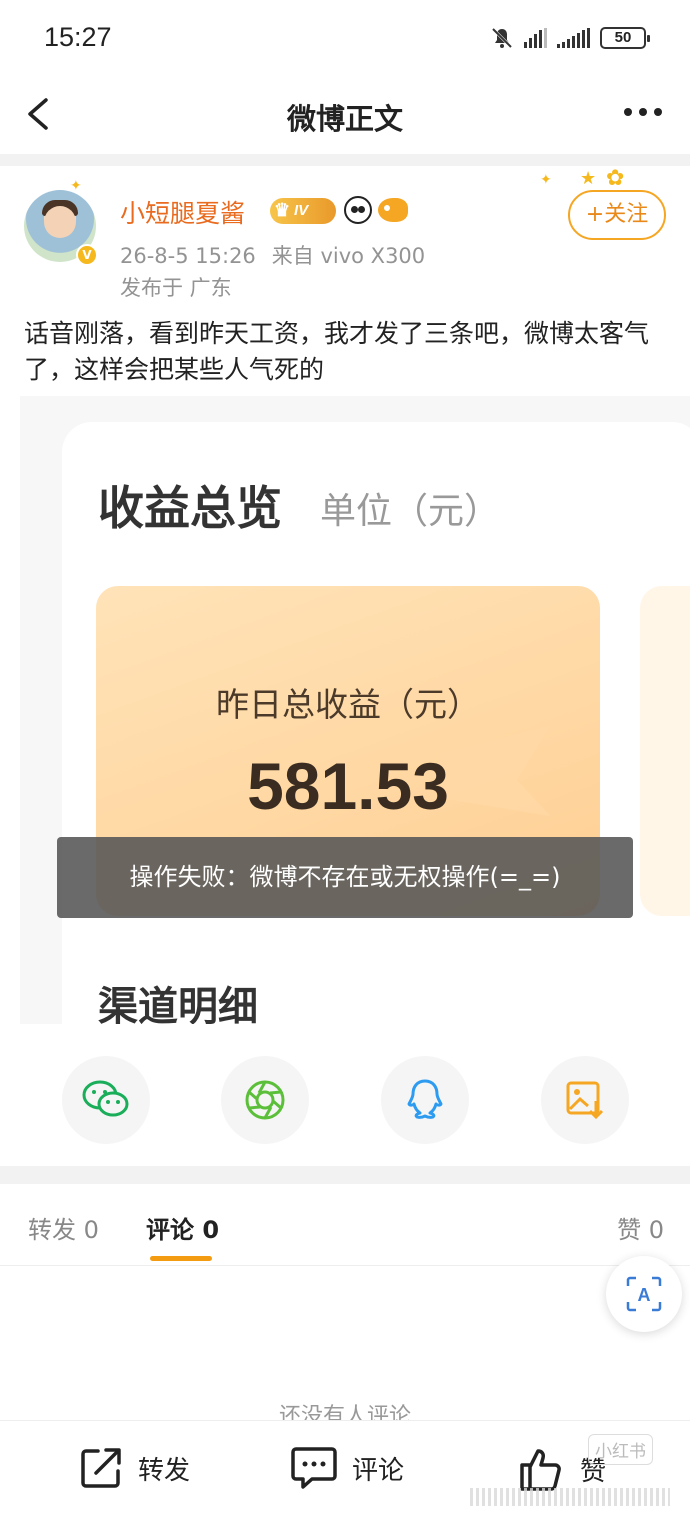 The image size is (690, 1518). Describe the element at coordinates (358, 210) in the screenshot. I see `panda-badge-icon` at that location.